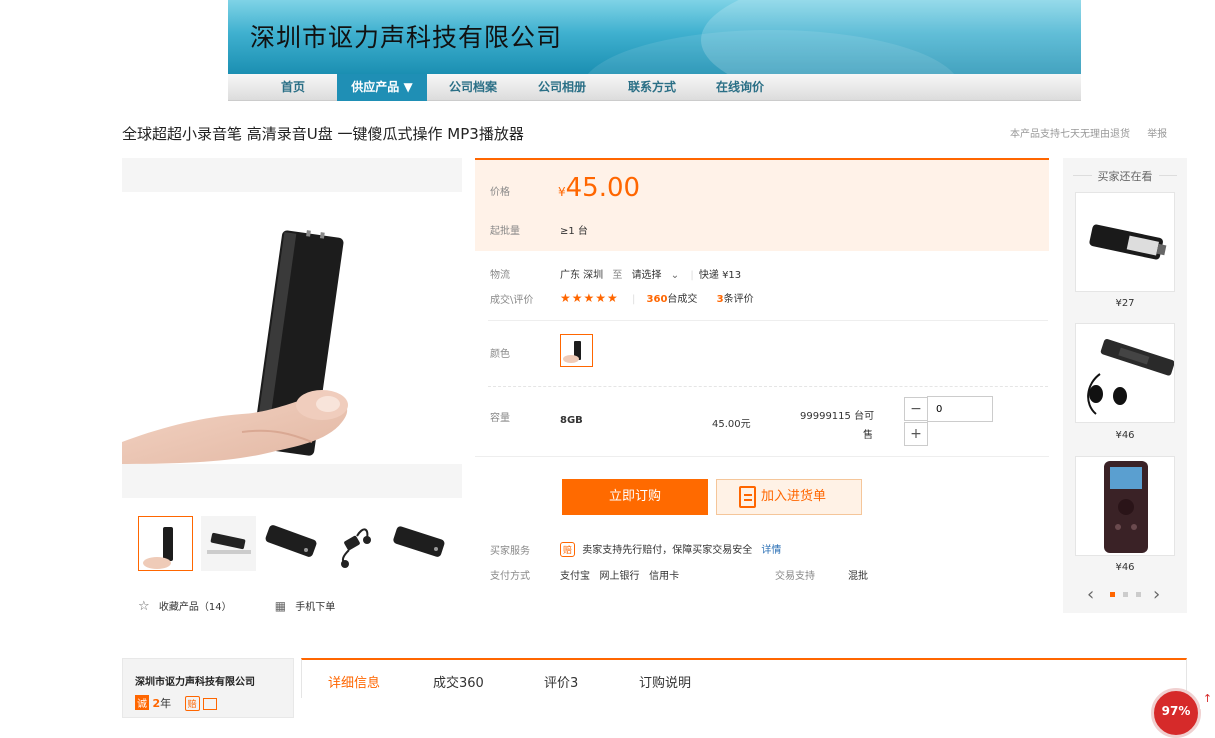  I want to click on product-photo, so click(292, 328).